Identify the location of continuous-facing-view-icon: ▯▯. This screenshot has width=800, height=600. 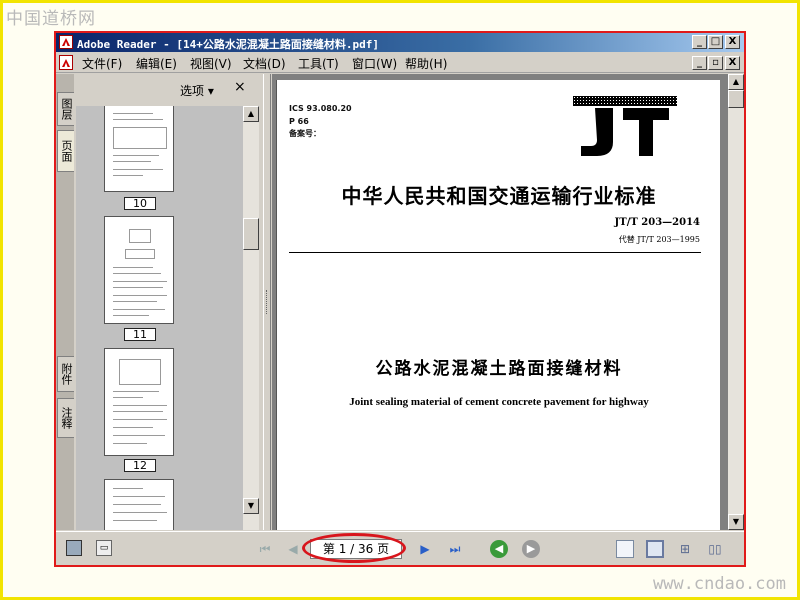
(715, 549).